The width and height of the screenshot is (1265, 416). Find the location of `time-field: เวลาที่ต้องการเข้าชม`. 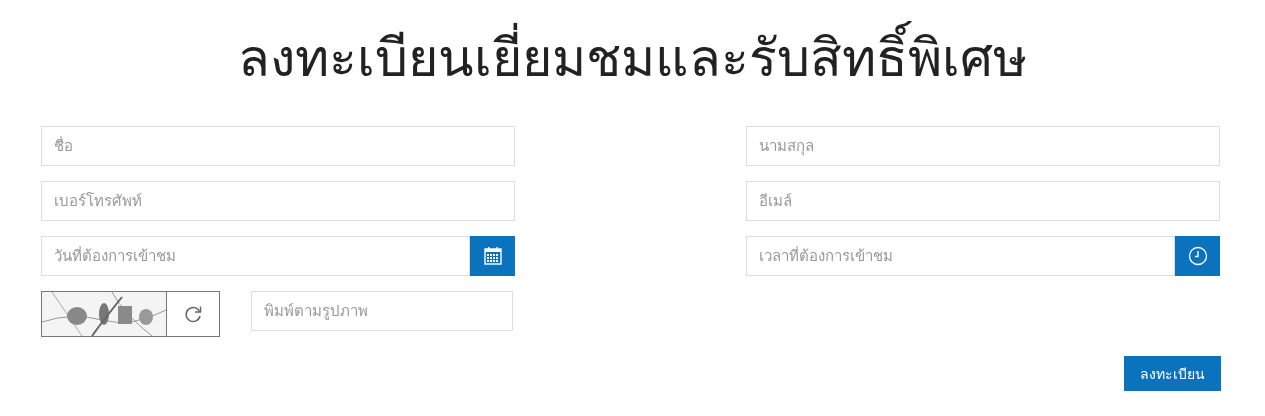

time-field: เวลาที่ต้องการเข้าชม is located at coordinates (960, 256).